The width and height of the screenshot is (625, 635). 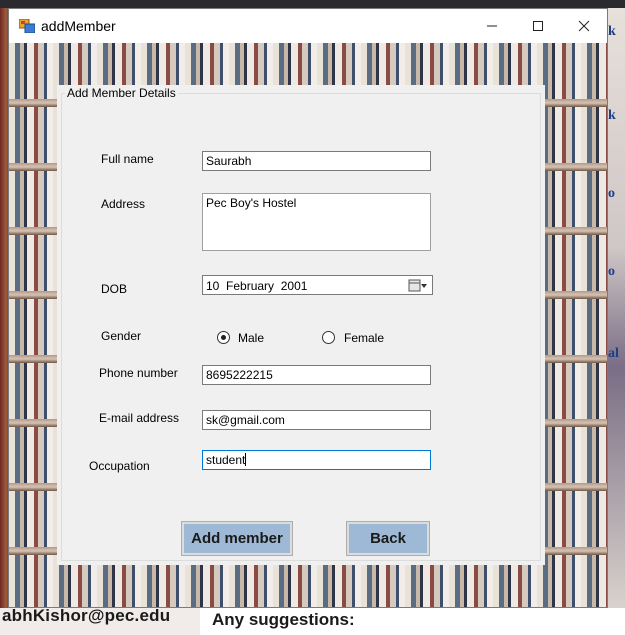 What do you see at coordinates (119, 466) in the screenshot?
I see `occupation-label: Occupation` at bounding box center [119, 466].